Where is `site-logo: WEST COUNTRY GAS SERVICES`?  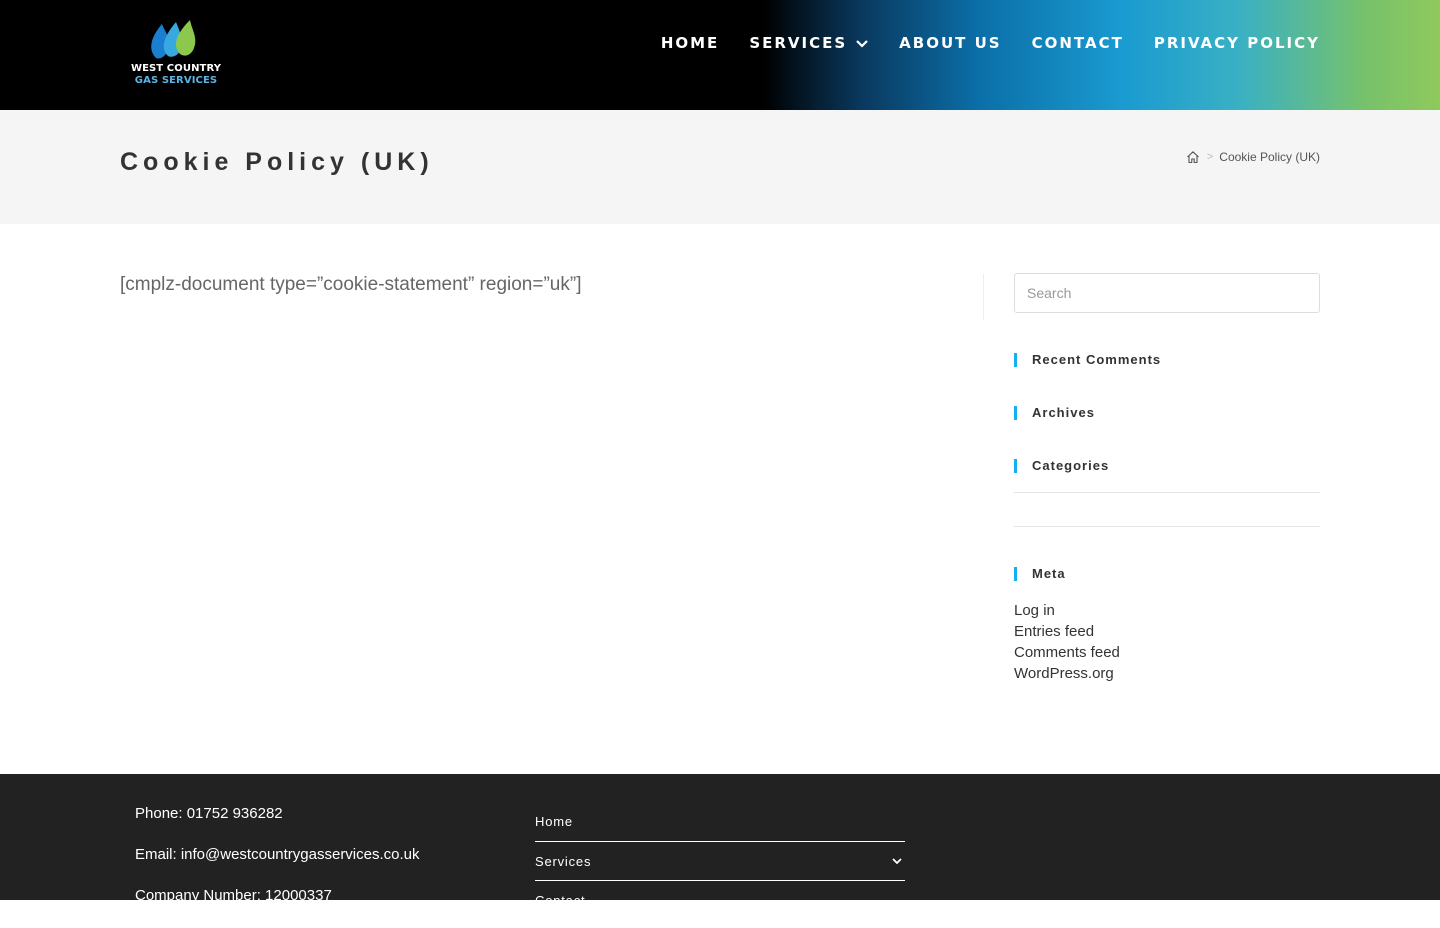
site-logo: WEST COUNTRY GAS SERVICES is located at coordinates (176, 54).